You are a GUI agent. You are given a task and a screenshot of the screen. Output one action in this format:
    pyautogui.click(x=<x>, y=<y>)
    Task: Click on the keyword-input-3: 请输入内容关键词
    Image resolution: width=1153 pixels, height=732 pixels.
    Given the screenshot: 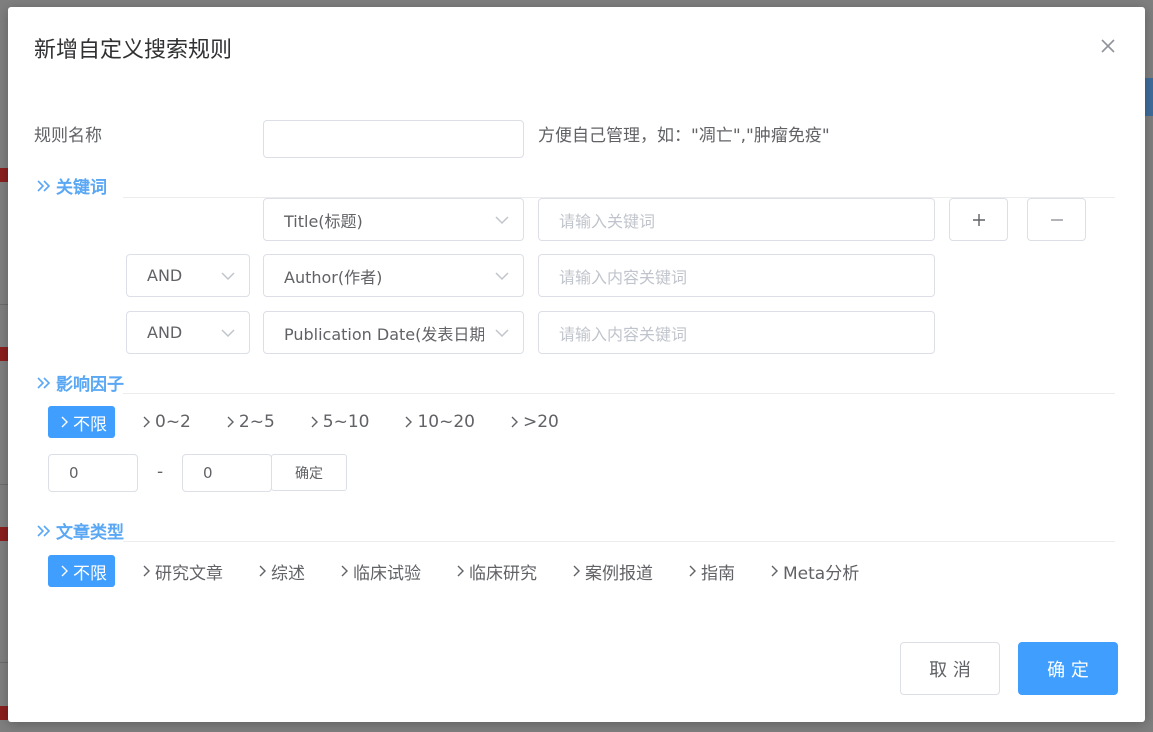 What is the action you would take?
    pyautogui.click(x=736, y=332)
    